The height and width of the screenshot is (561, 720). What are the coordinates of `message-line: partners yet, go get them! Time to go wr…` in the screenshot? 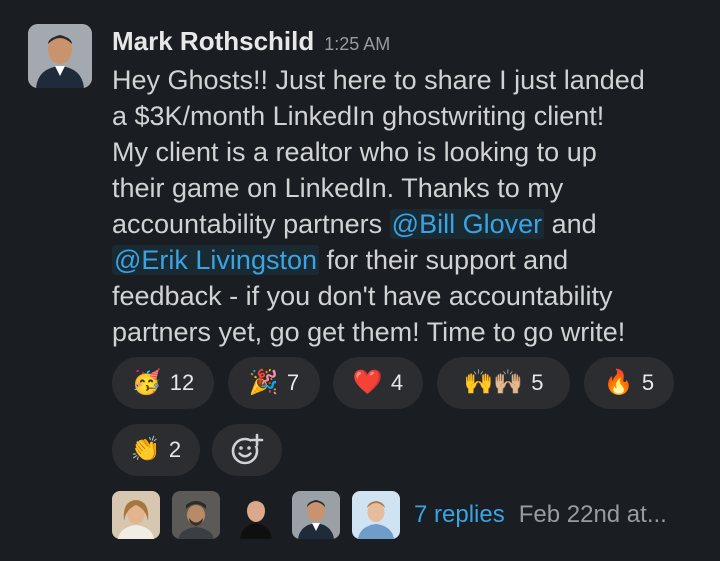 It's located at (369, 332).